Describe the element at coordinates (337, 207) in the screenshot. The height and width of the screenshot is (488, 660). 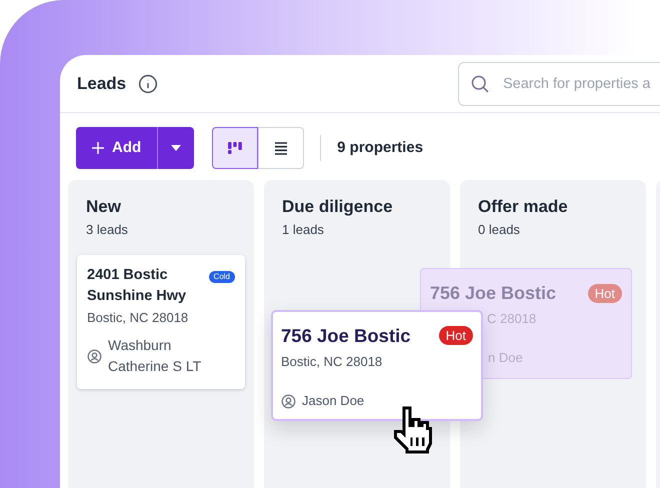
I see `column-title: Due diligence` at that location.